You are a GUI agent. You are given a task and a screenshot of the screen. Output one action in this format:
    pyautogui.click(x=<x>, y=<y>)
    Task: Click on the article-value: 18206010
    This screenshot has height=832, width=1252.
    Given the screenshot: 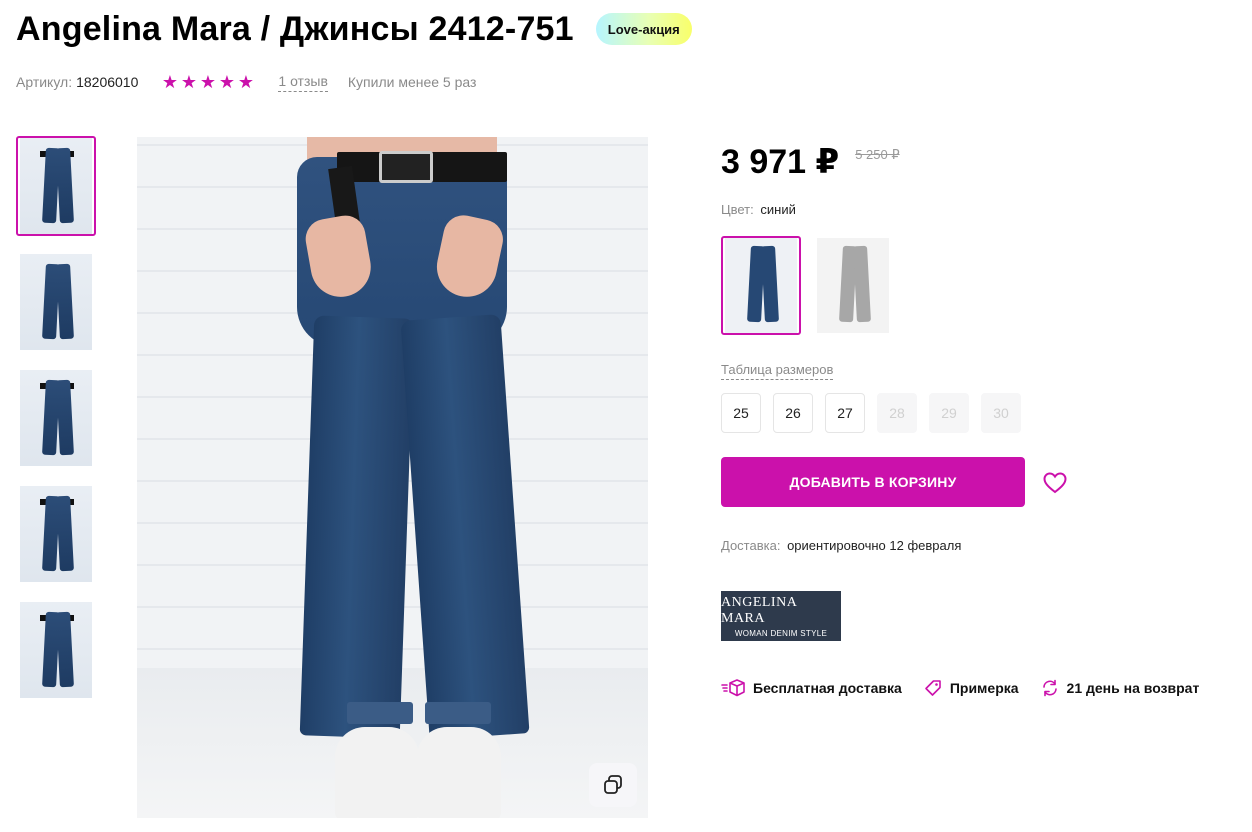 What is the action you would take?
    pyautogui.click(x=107, y=82)
    